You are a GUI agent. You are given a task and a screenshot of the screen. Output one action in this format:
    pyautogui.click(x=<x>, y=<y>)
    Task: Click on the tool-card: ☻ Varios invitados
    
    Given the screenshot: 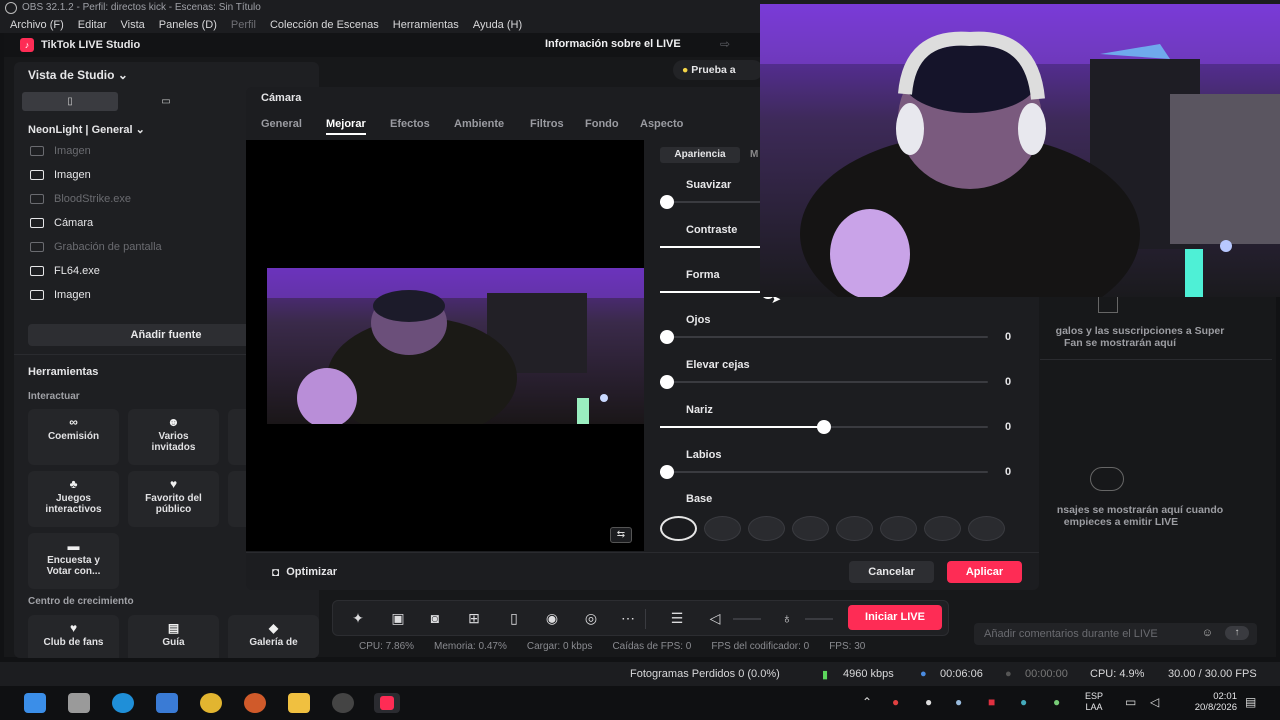 What is the action you would take?
    pyautogui.click(x=173, y=437)
    